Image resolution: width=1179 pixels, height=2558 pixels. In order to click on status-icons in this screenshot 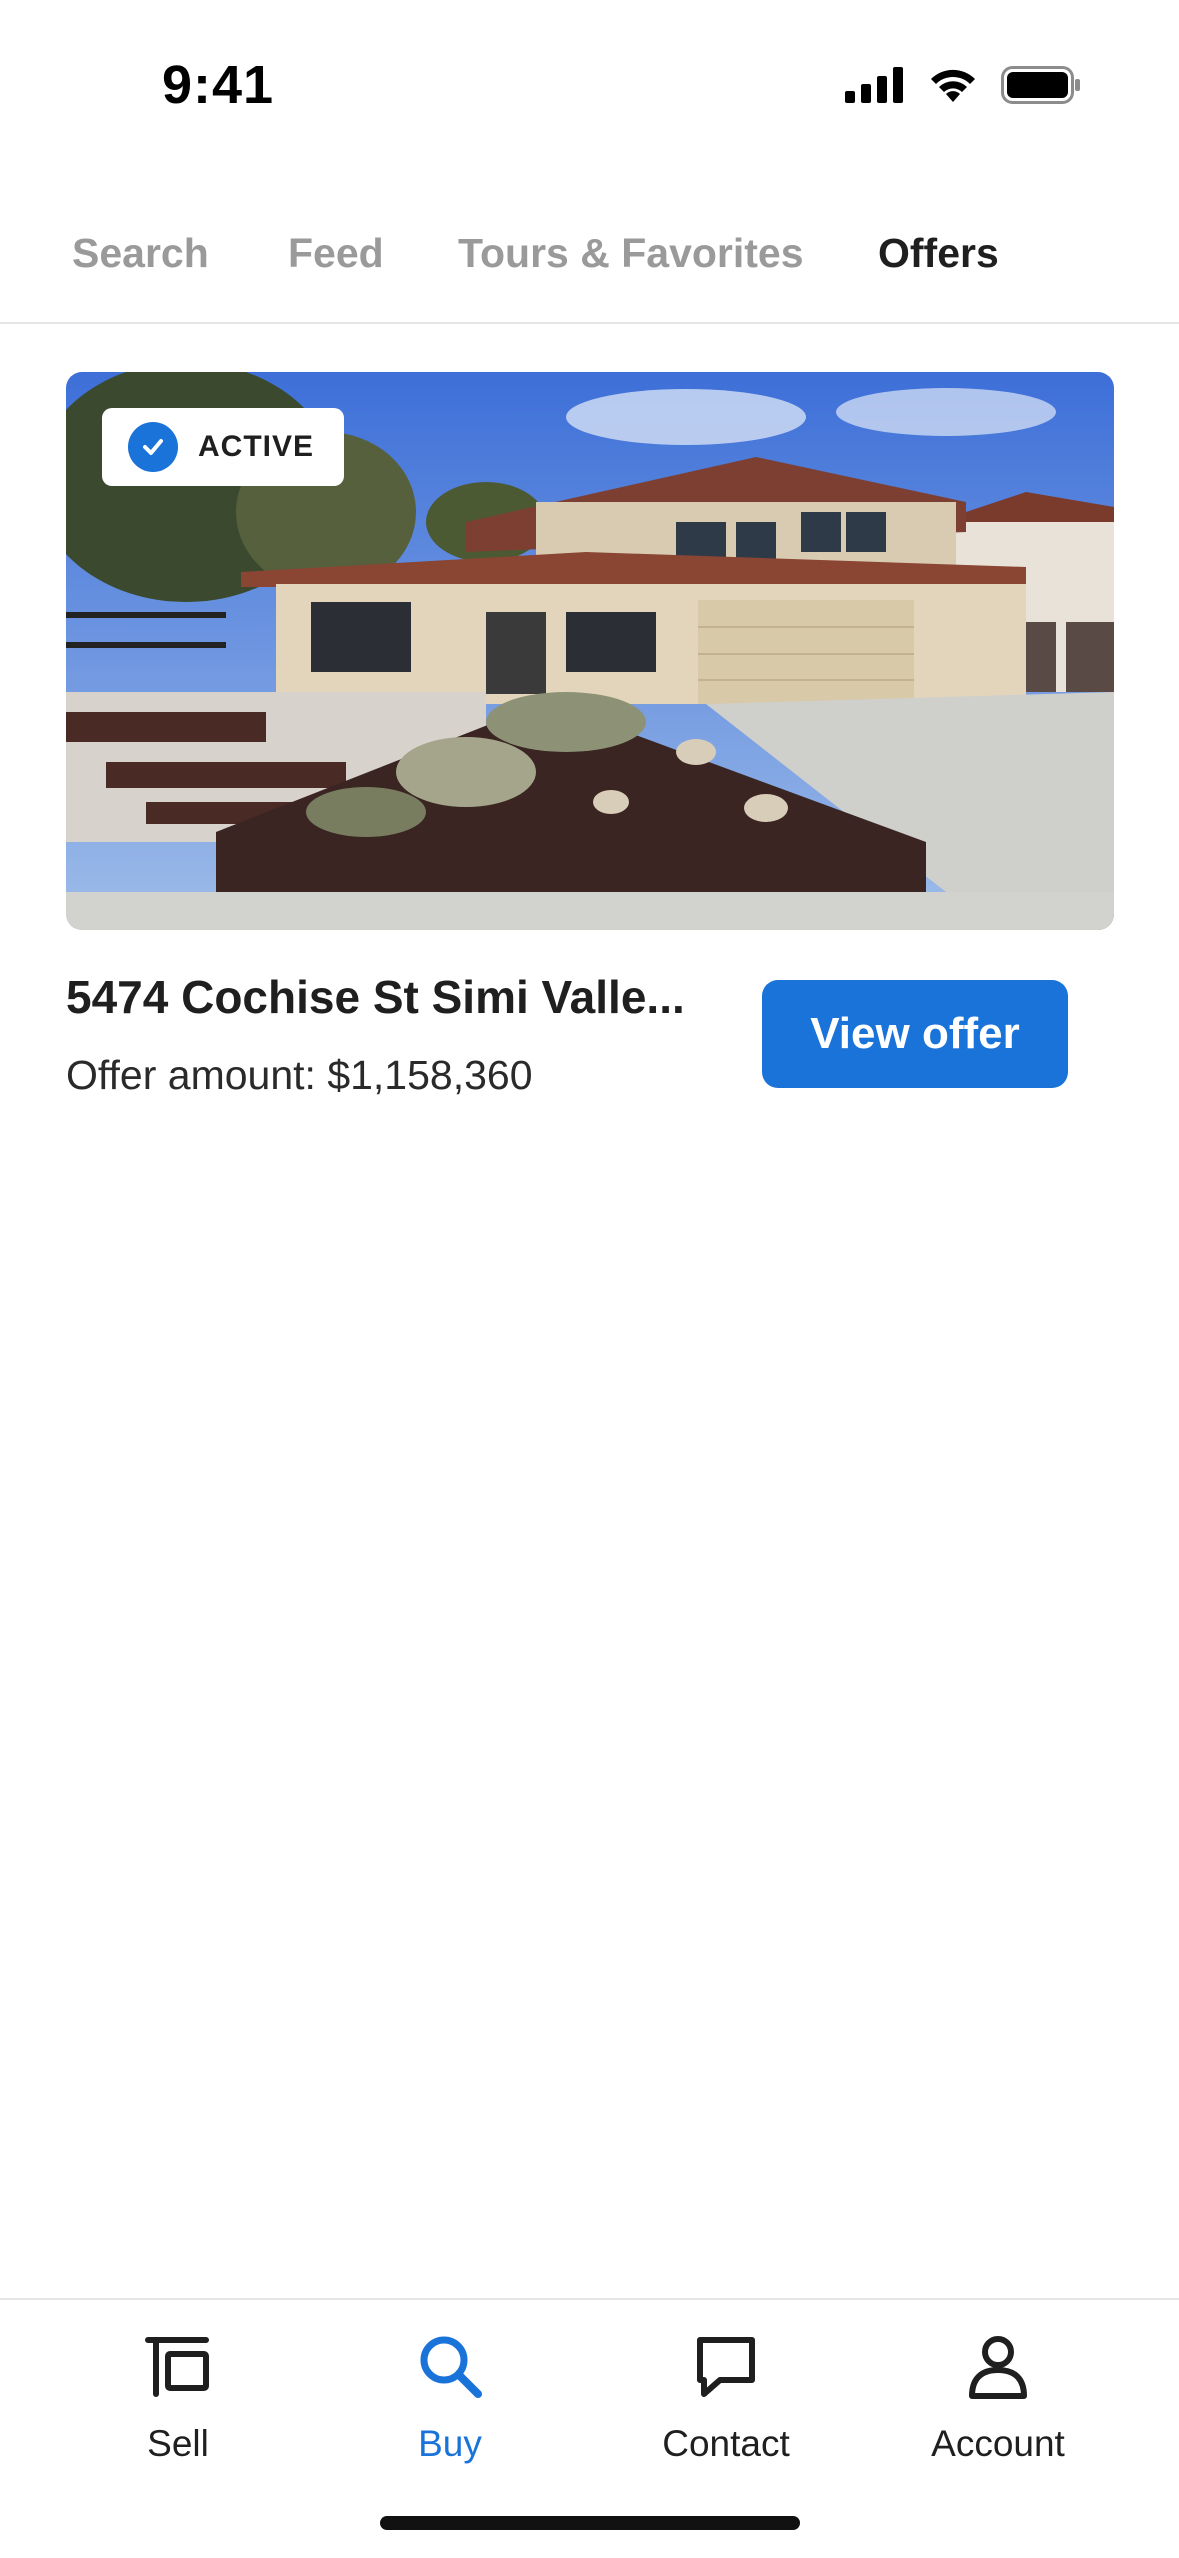, I will do `click(963, 87)`.